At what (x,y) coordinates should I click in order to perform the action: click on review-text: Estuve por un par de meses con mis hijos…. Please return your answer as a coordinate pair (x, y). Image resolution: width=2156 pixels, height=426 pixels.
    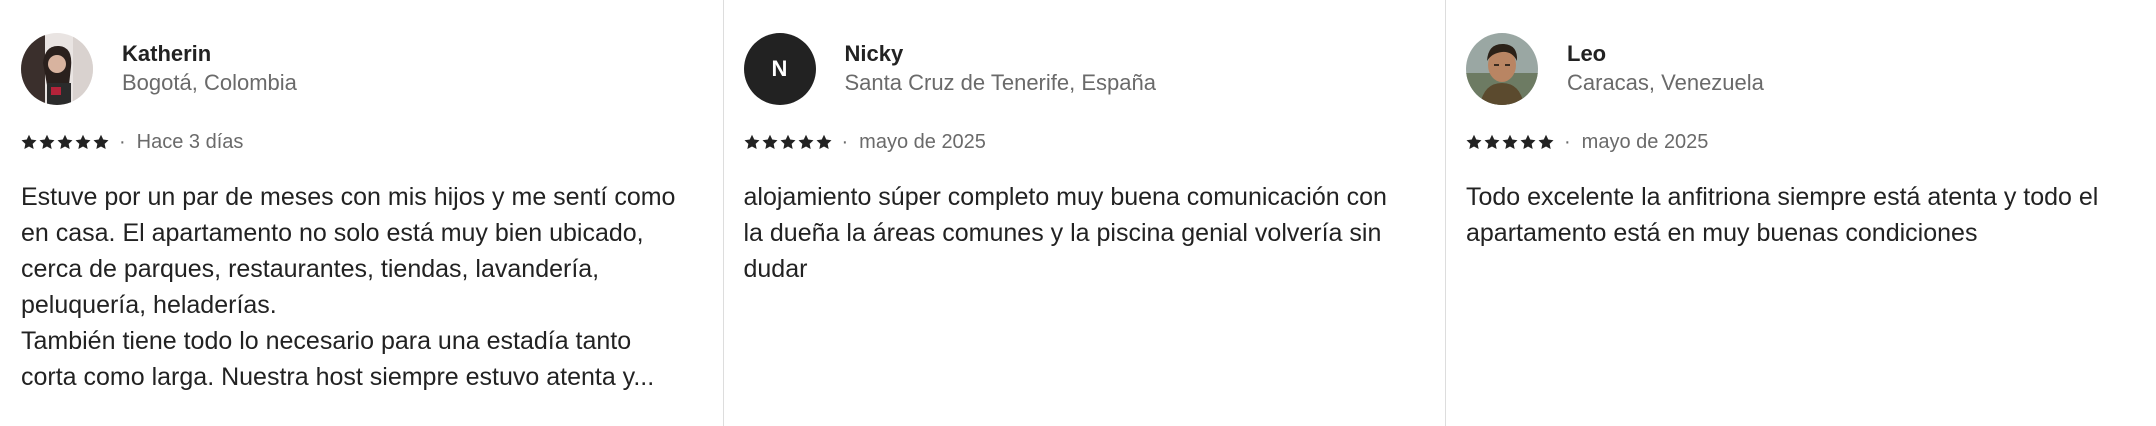
    Looking at the image, I should click on (348, 287).